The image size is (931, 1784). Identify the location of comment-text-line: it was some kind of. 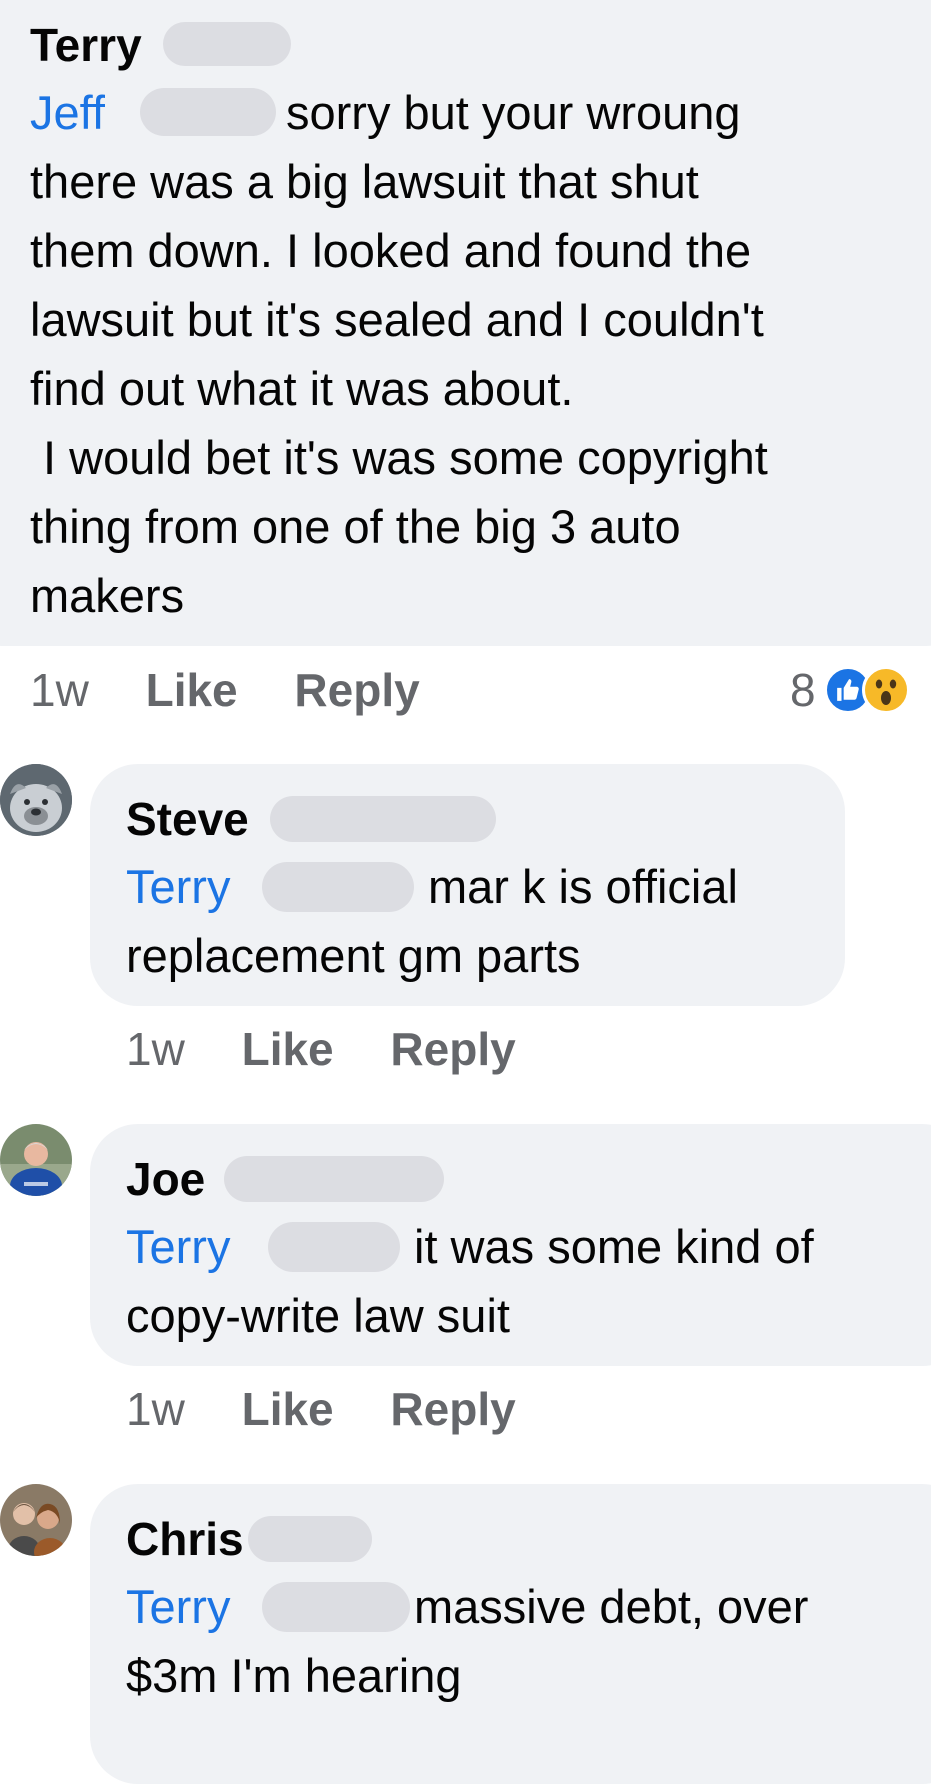
(614, 1246).